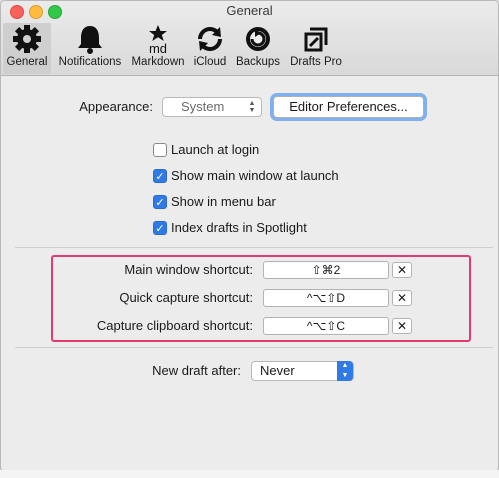  I want to click on sync-icon, so click(210, 39).